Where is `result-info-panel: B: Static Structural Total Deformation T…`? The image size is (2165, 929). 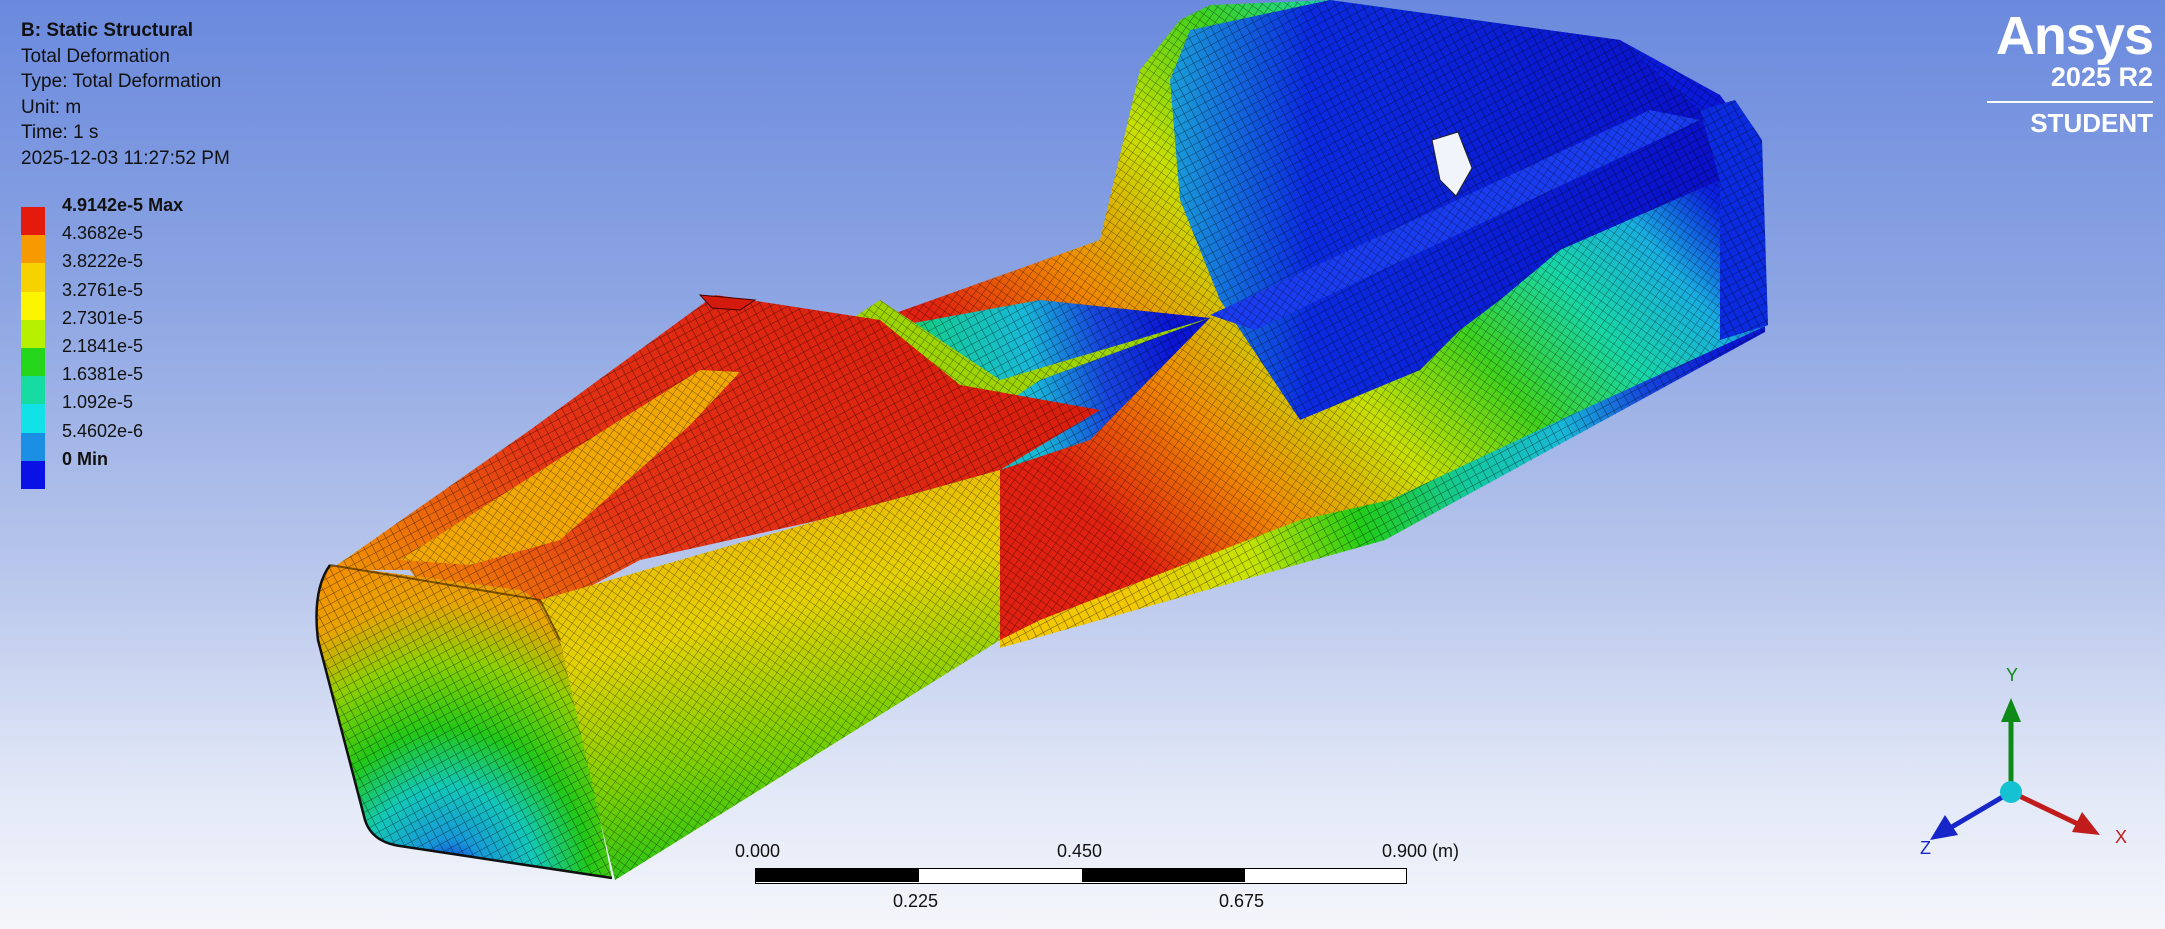 result-info-panel: B: Static Structural Total Deformation T… is located at coordinates (125, 94).